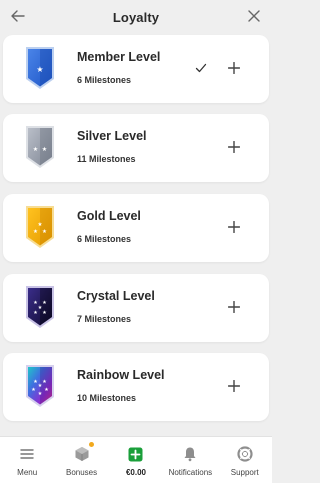 This screenshot has height=483, width=320. I want to click on level-card-gold: ★ ★ ★ Gold Level 6 Milestones, so click(136, 228).